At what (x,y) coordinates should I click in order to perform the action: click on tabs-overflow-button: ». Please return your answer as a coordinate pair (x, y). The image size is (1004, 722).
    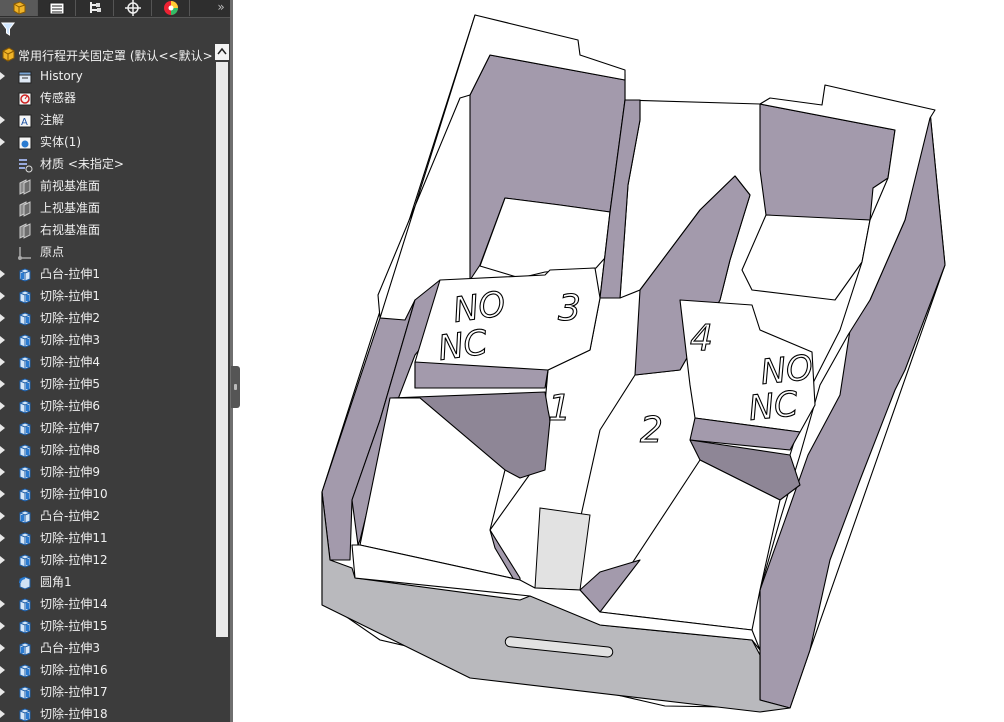
    Looking at the image, I should click on (221, 8).